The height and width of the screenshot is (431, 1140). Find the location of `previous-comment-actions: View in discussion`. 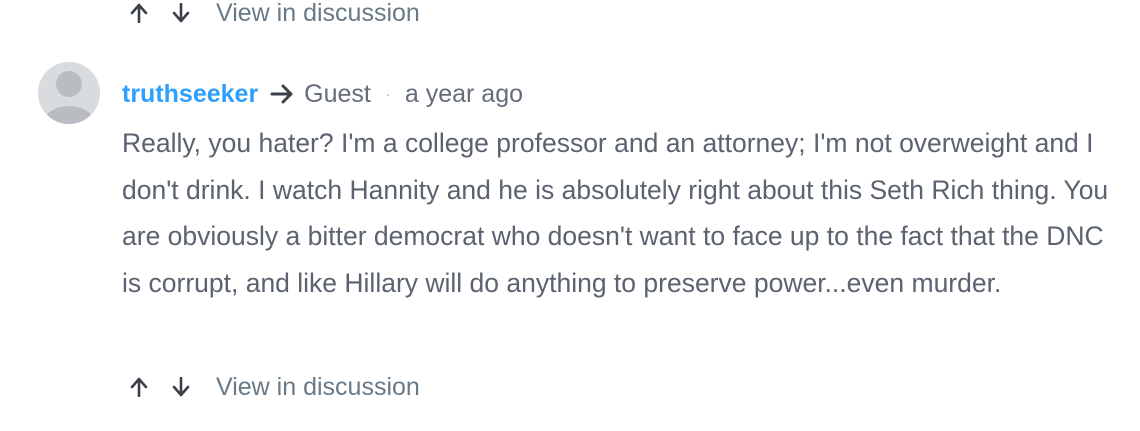

previous-comment-actions: View in discussion is located at coordinates (273, 14).